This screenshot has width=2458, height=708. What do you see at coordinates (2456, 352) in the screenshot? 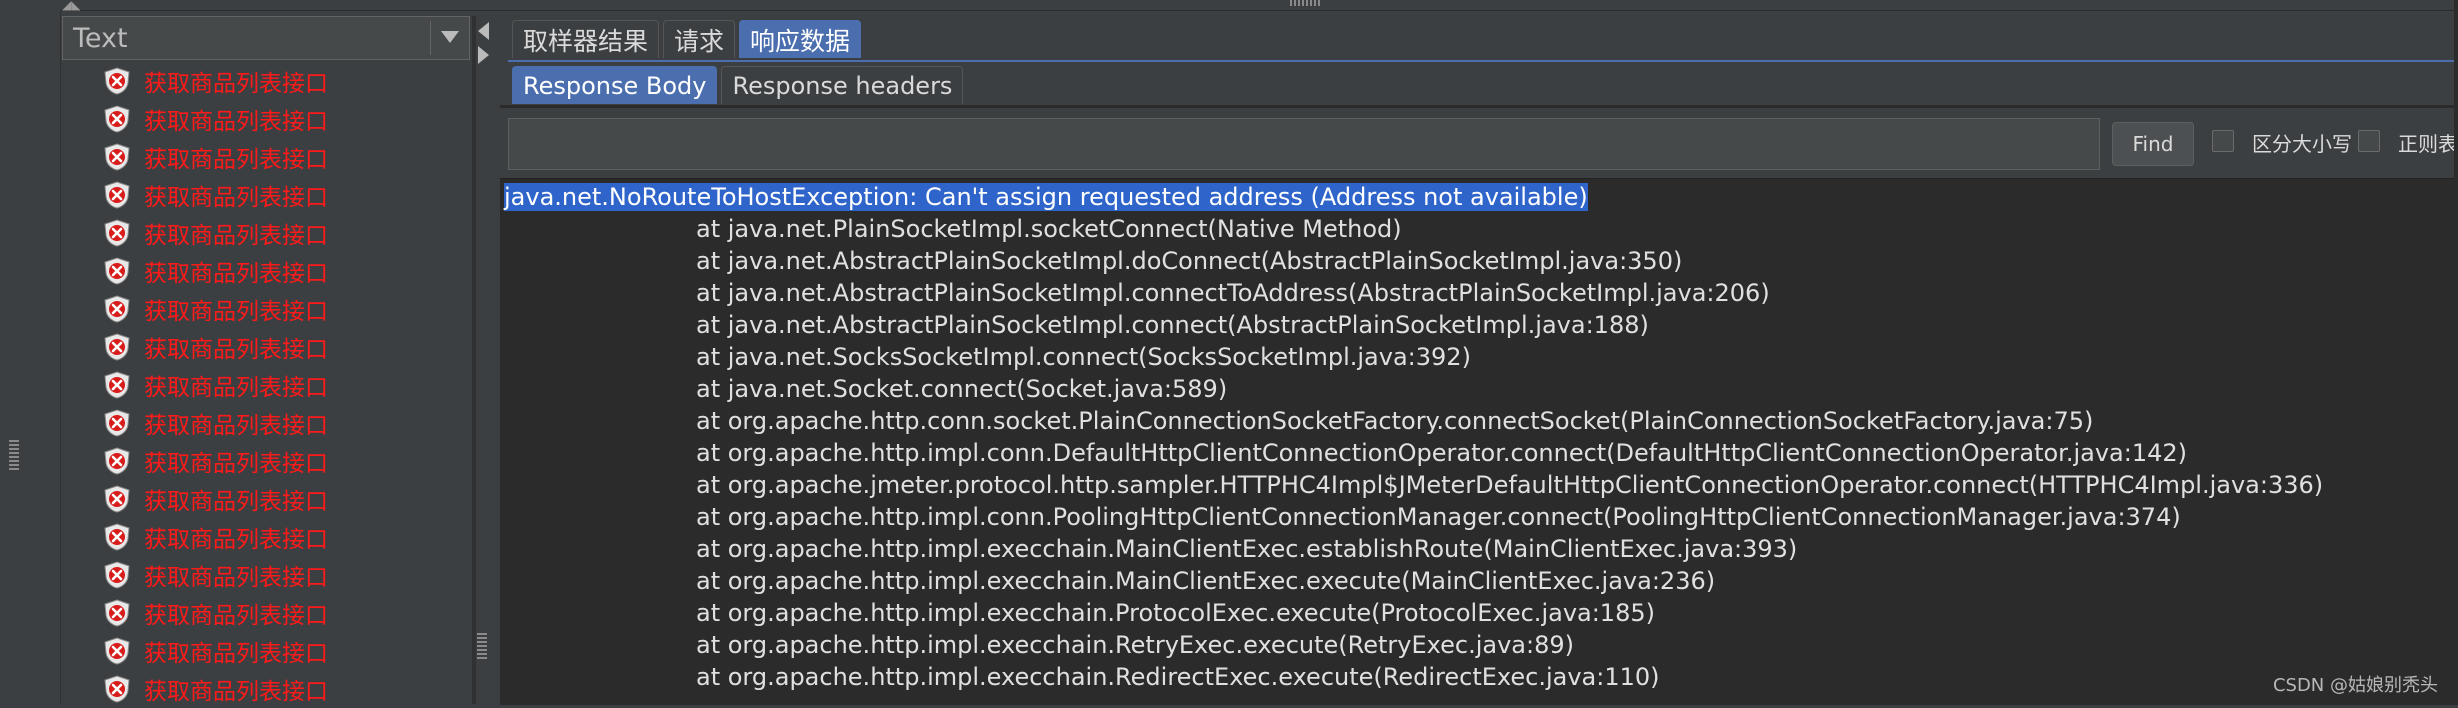
I see `right-edge` at bounding box center [2456, 352].